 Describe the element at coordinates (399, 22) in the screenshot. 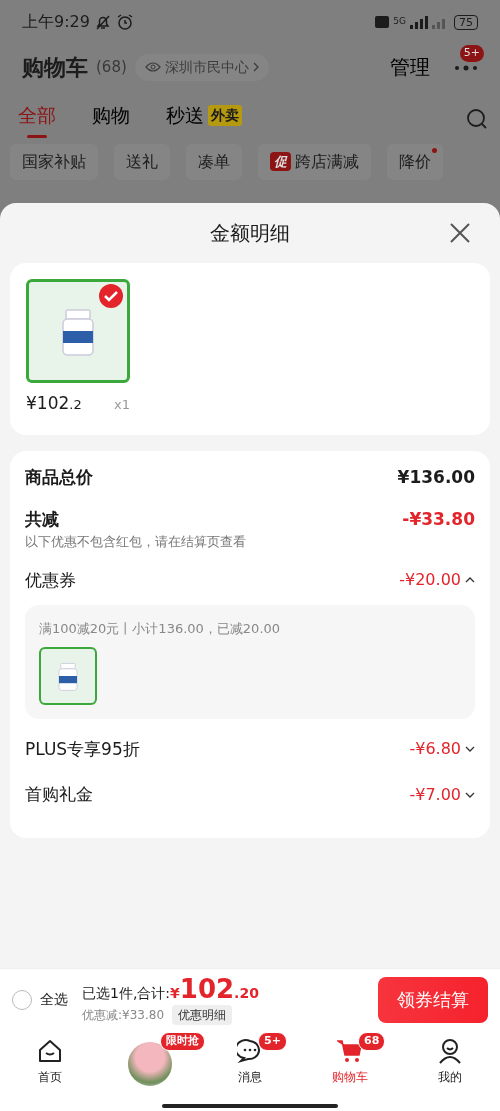

I see `network-label: 5G` at that location.